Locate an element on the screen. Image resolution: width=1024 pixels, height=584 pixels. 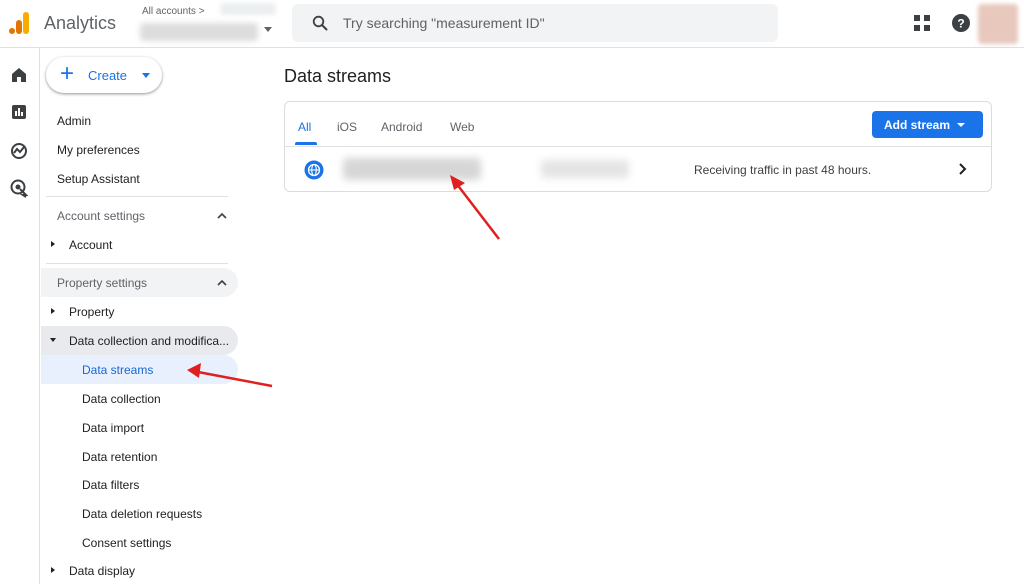
search-icon is located at coordinates (320, 23).